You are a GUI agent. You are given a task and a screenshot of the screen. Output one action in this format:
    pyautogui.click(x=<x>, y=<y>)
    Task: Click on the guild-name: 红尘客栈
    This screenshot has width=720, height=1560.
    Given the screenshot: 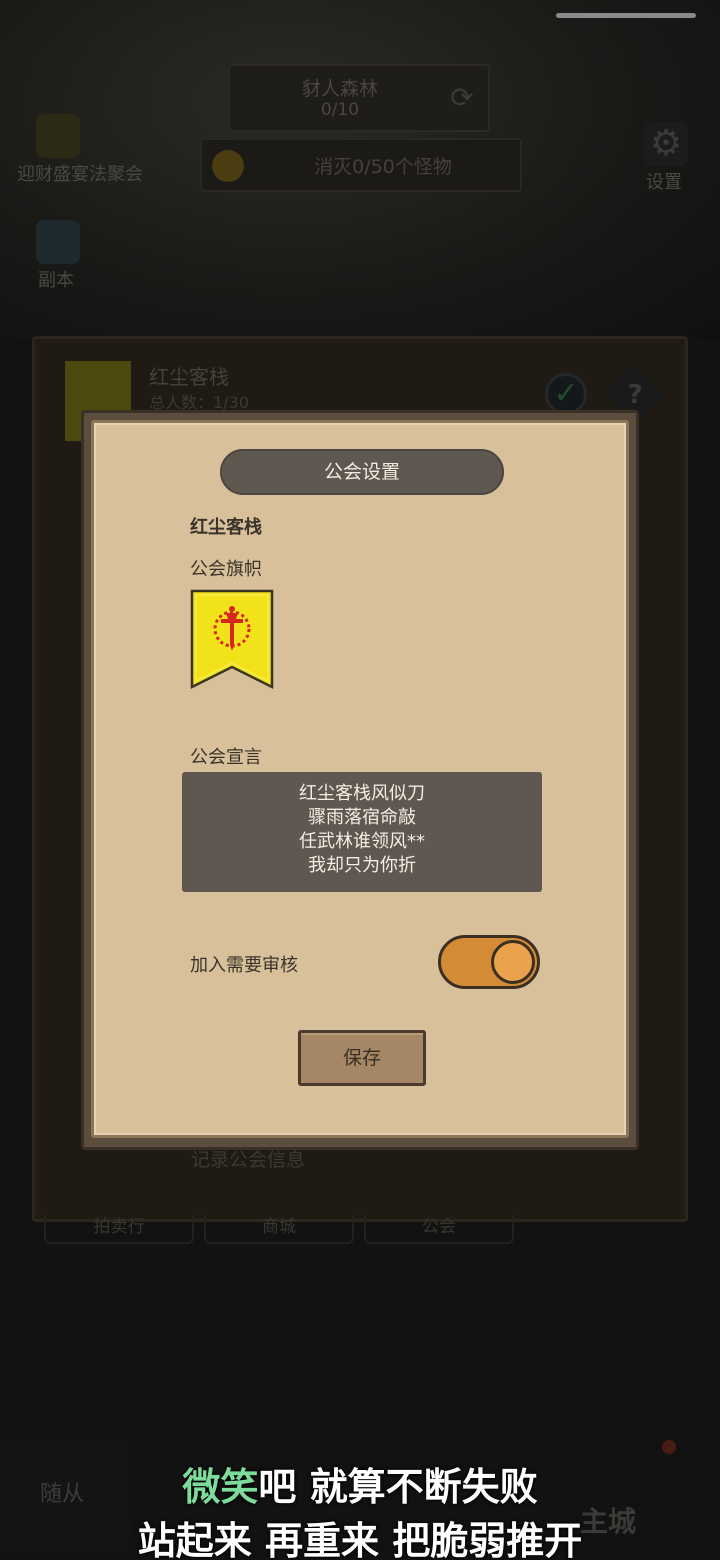 What is the action you would take?
    pyautogui.click(x=226, y=527)
    